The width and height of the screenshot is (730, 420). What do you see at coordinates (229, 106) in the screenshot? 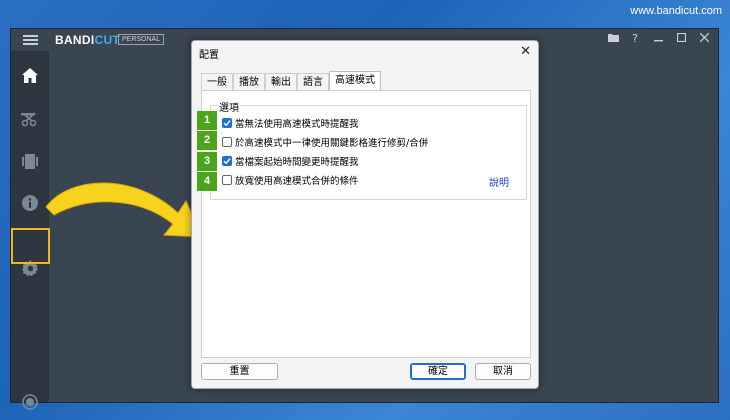
I see `options-group-label: 選項` at bounding box center [229, 106].